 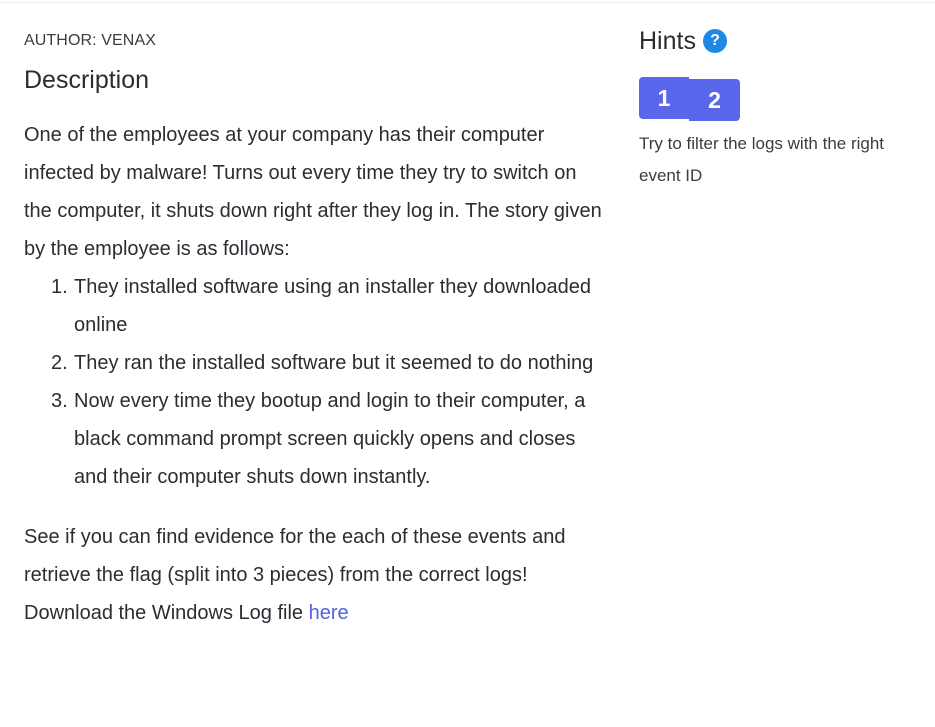 What do you see at coordinates (87, 80) in the screenshot?
I see `description-heading: Description` at bounding box center [87, 80].